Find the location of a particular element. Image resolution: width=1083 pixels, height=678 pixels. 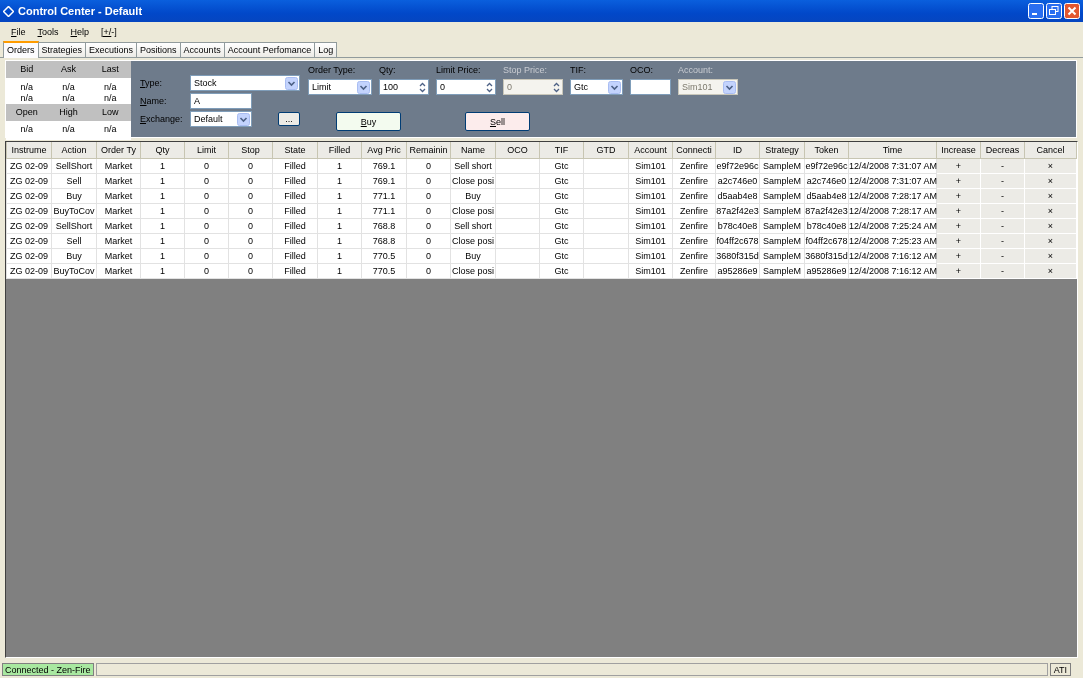

field-label: Order Type: is located at coordinates (332, 70).